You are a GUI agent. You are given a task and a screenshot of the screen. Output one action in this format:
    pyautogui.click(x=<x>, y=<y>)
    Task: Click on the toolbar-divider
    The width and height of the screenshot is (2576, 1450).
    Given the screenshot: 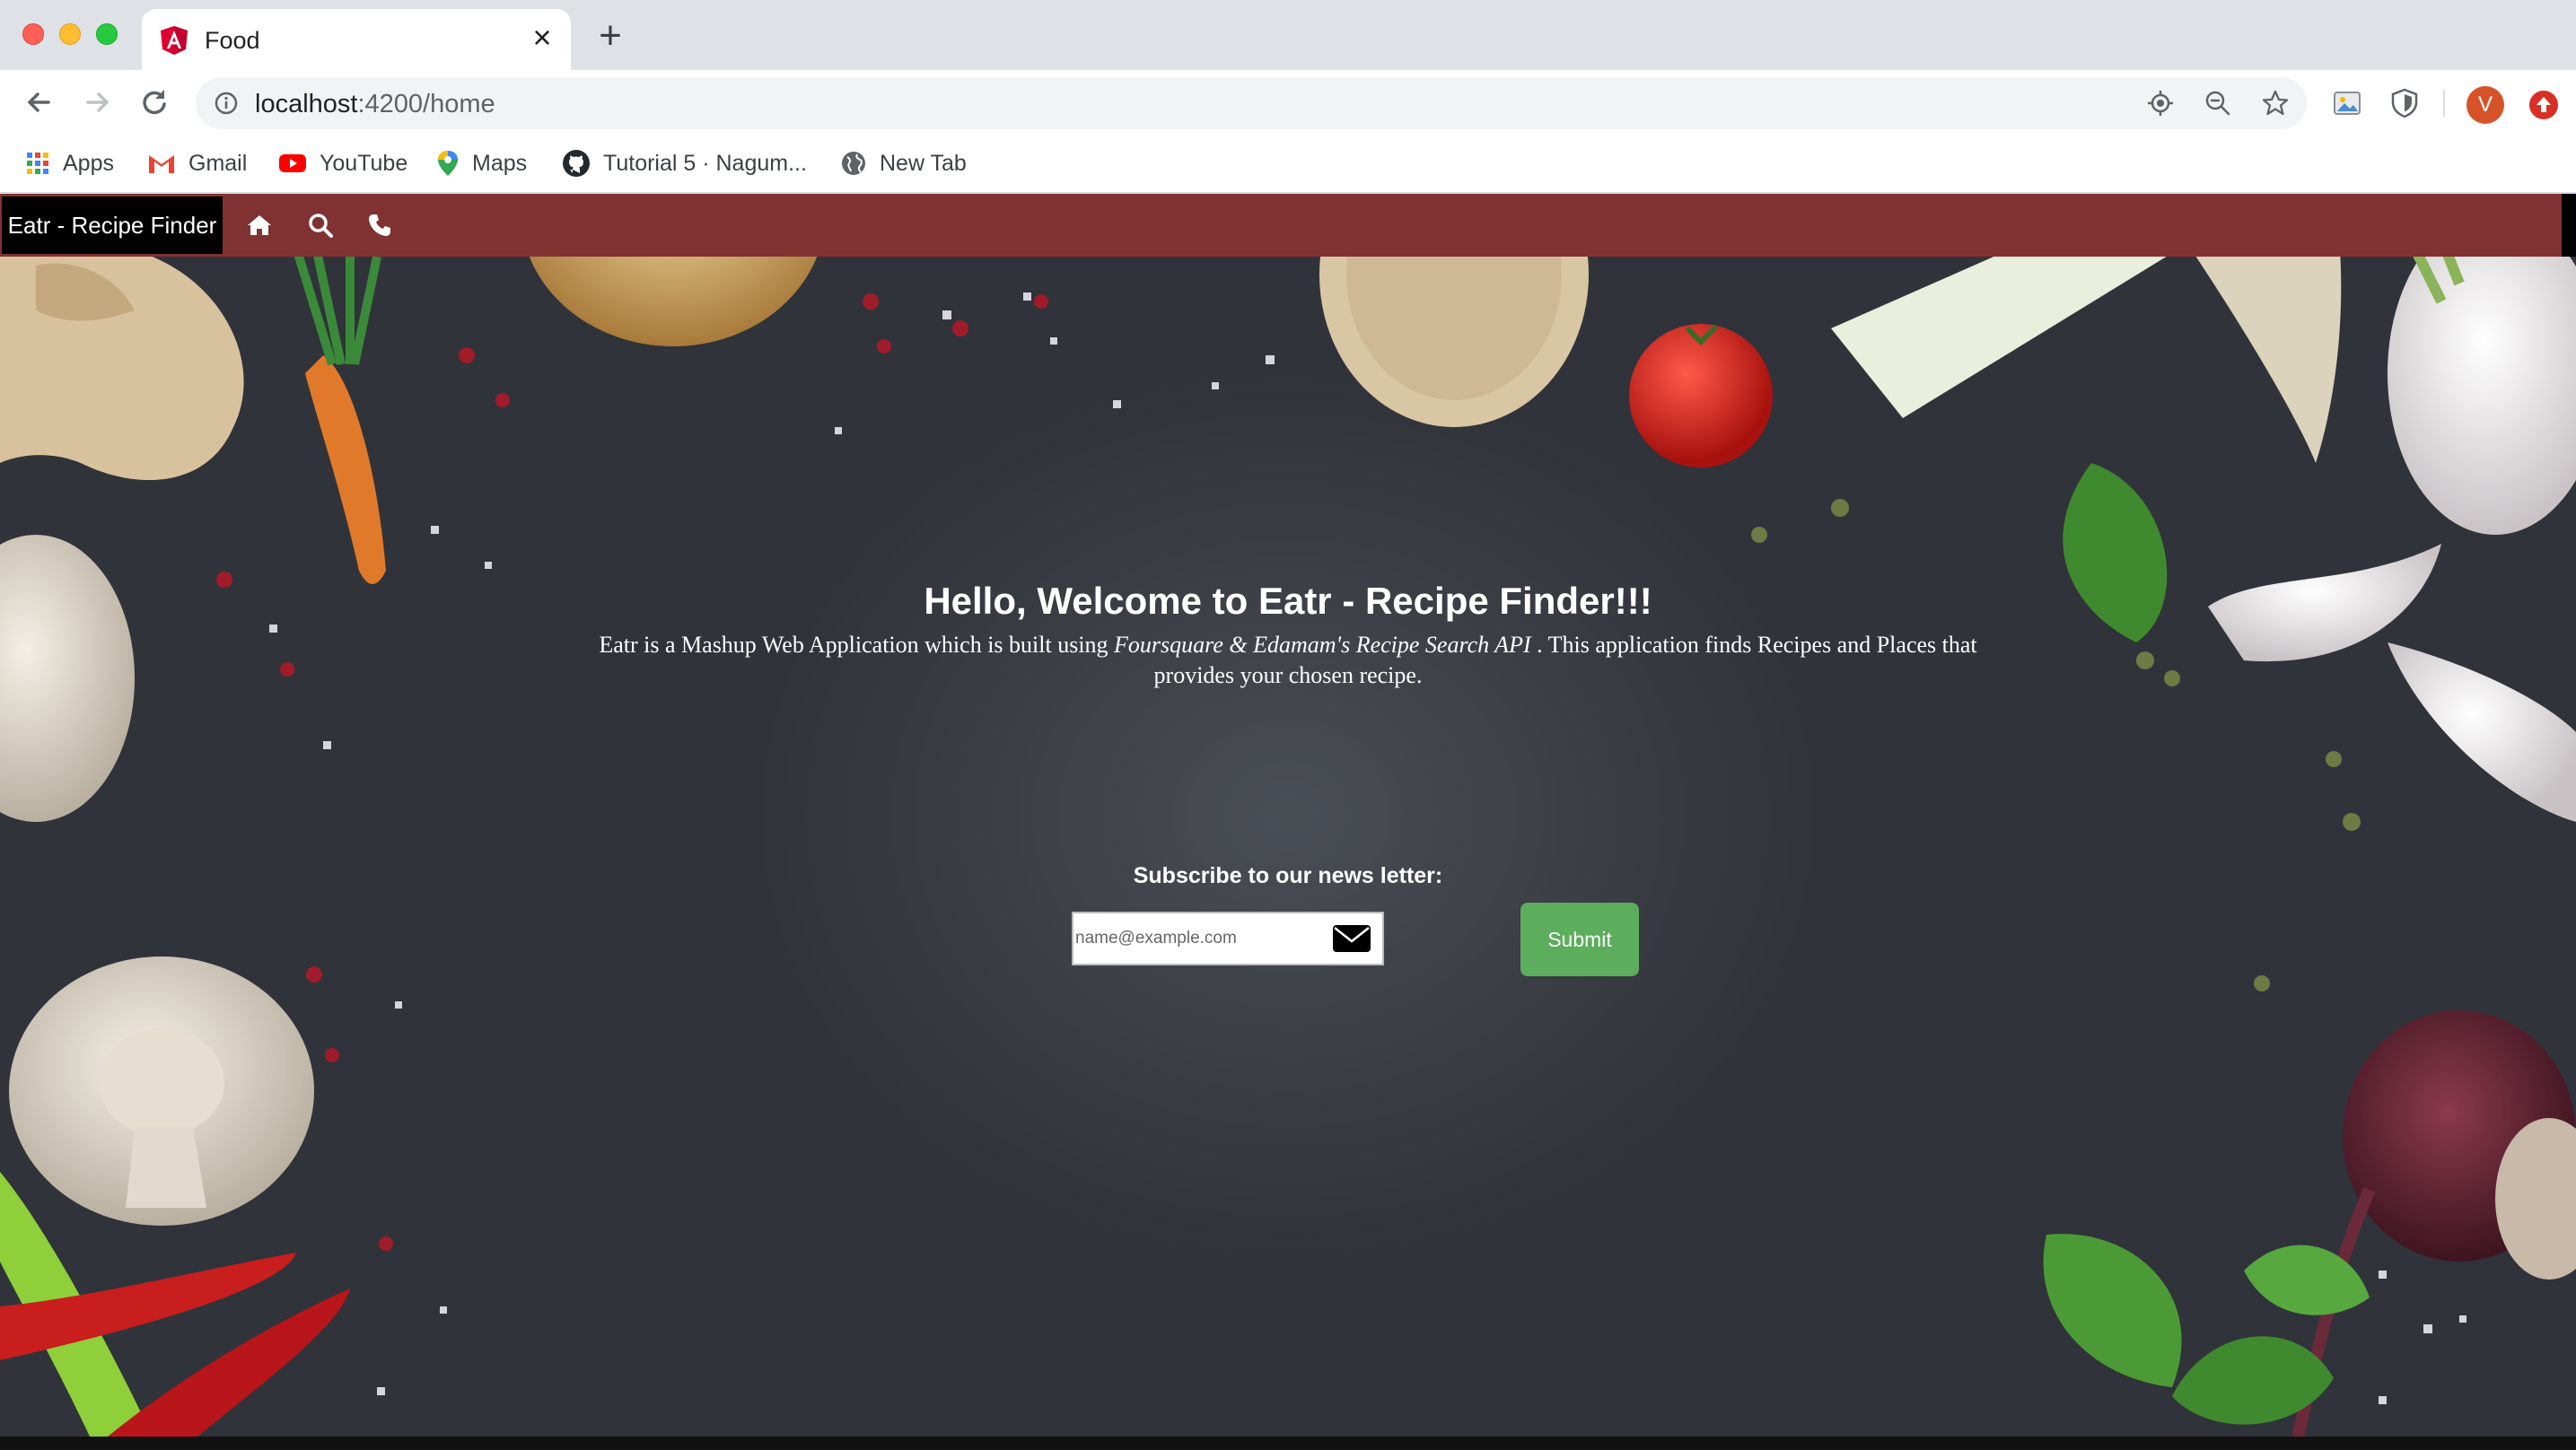 What is the action you would take?
    pyautogui.click(x=2444, y=103)
    